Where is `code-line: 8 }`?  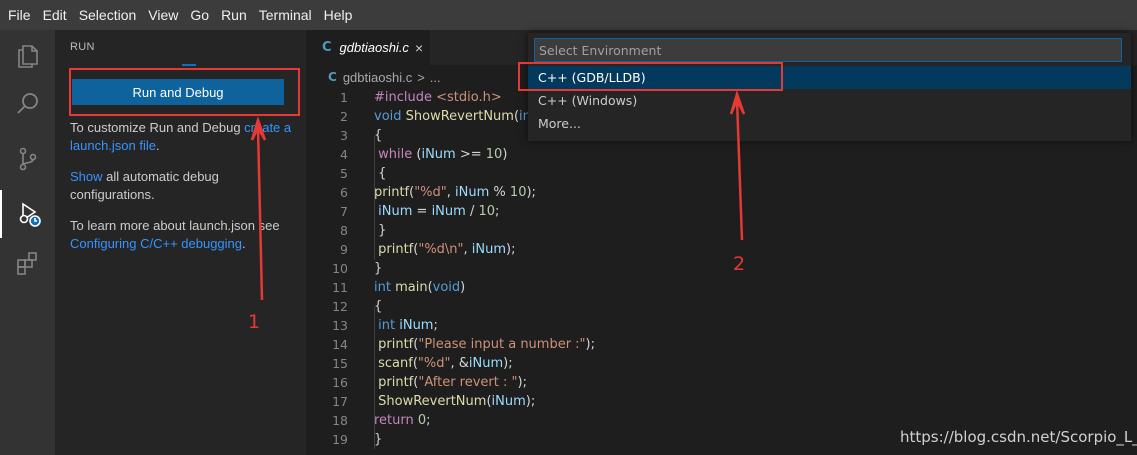
code-line: 8 } is located at coordinates (721, 230).